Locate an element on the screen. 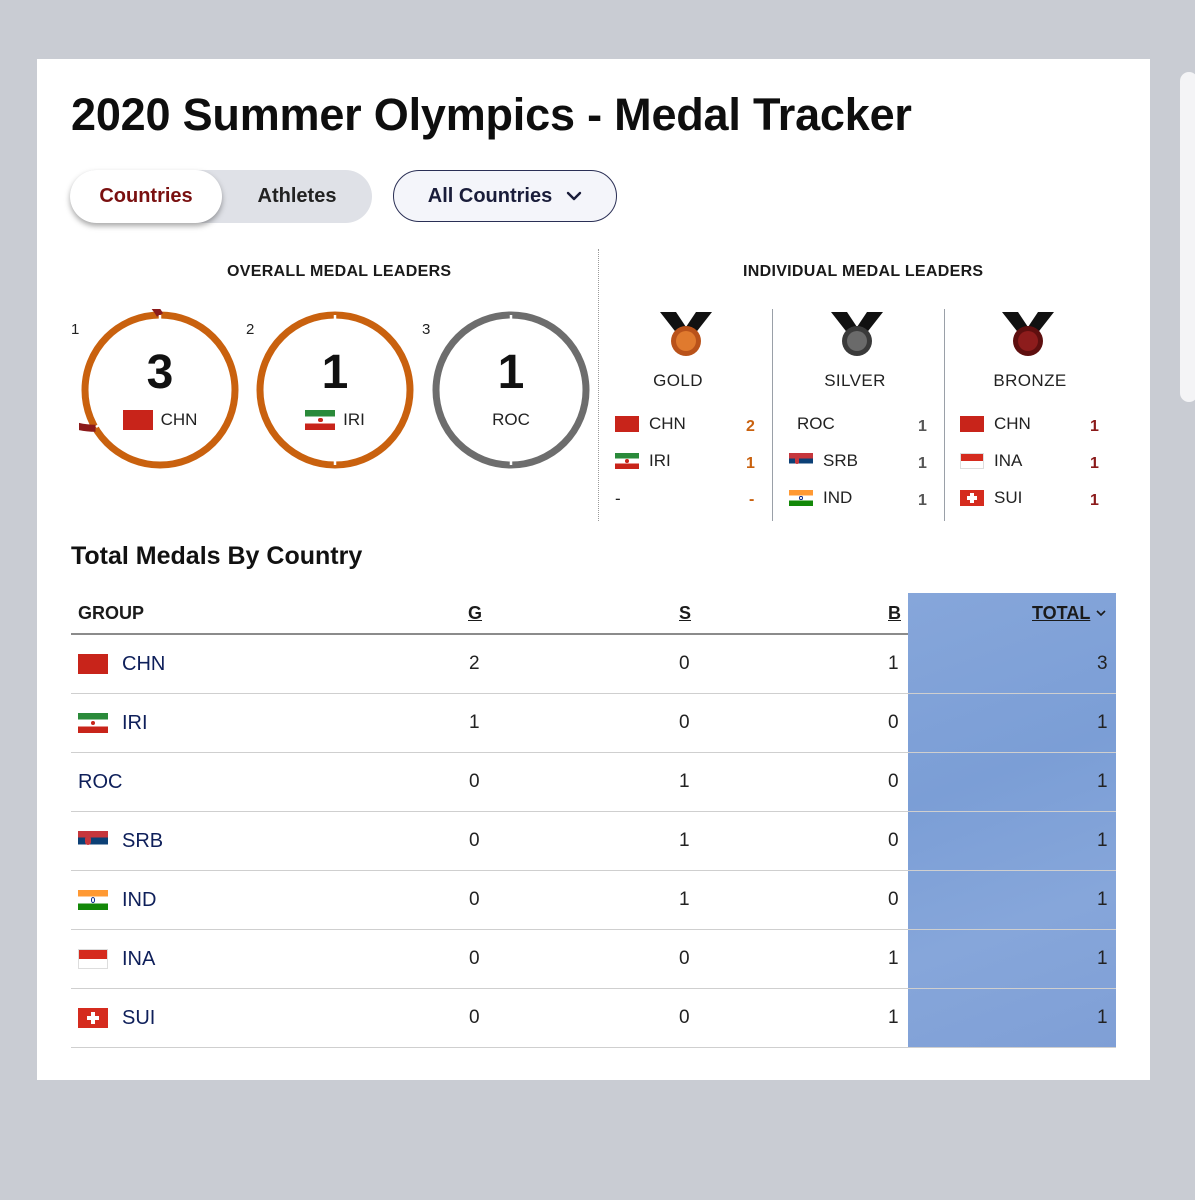 This screenshot has height=1200, width=1195. leader-country: INA is located at coordinates (1008, 460).